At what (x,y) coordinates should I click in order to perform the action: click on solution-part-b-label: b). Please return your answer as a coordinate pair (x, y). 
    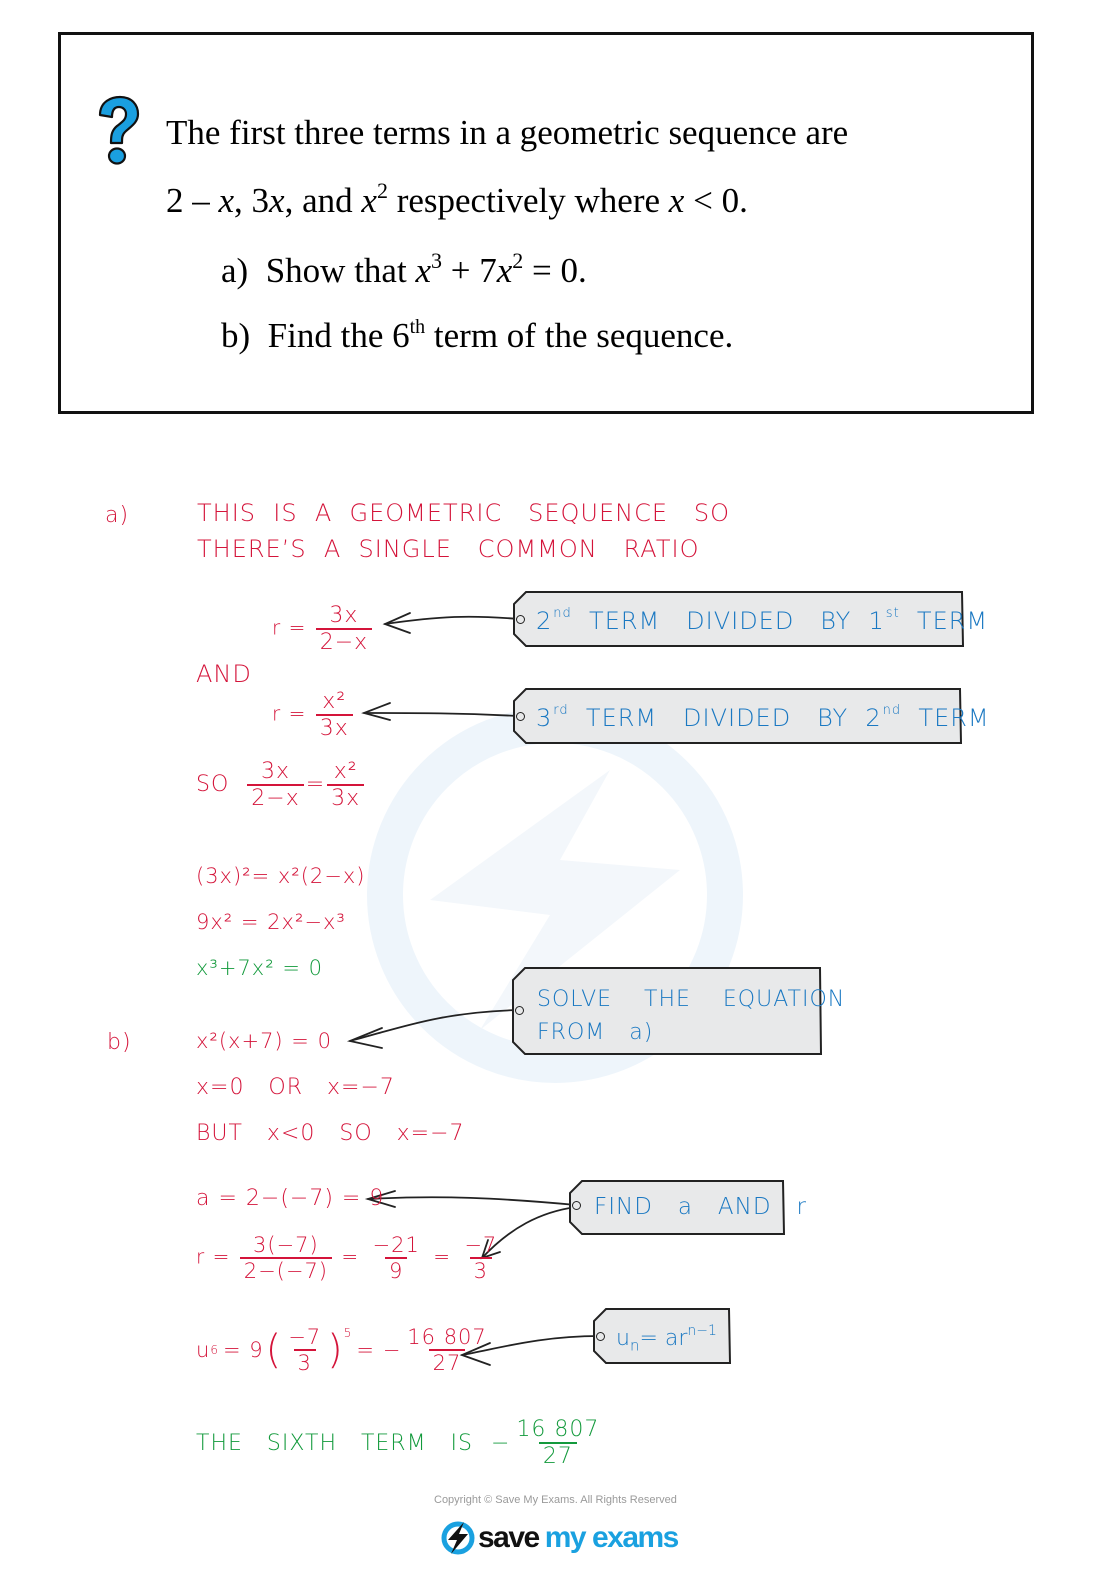
    Looking at the image, I should click on (119, 1042).